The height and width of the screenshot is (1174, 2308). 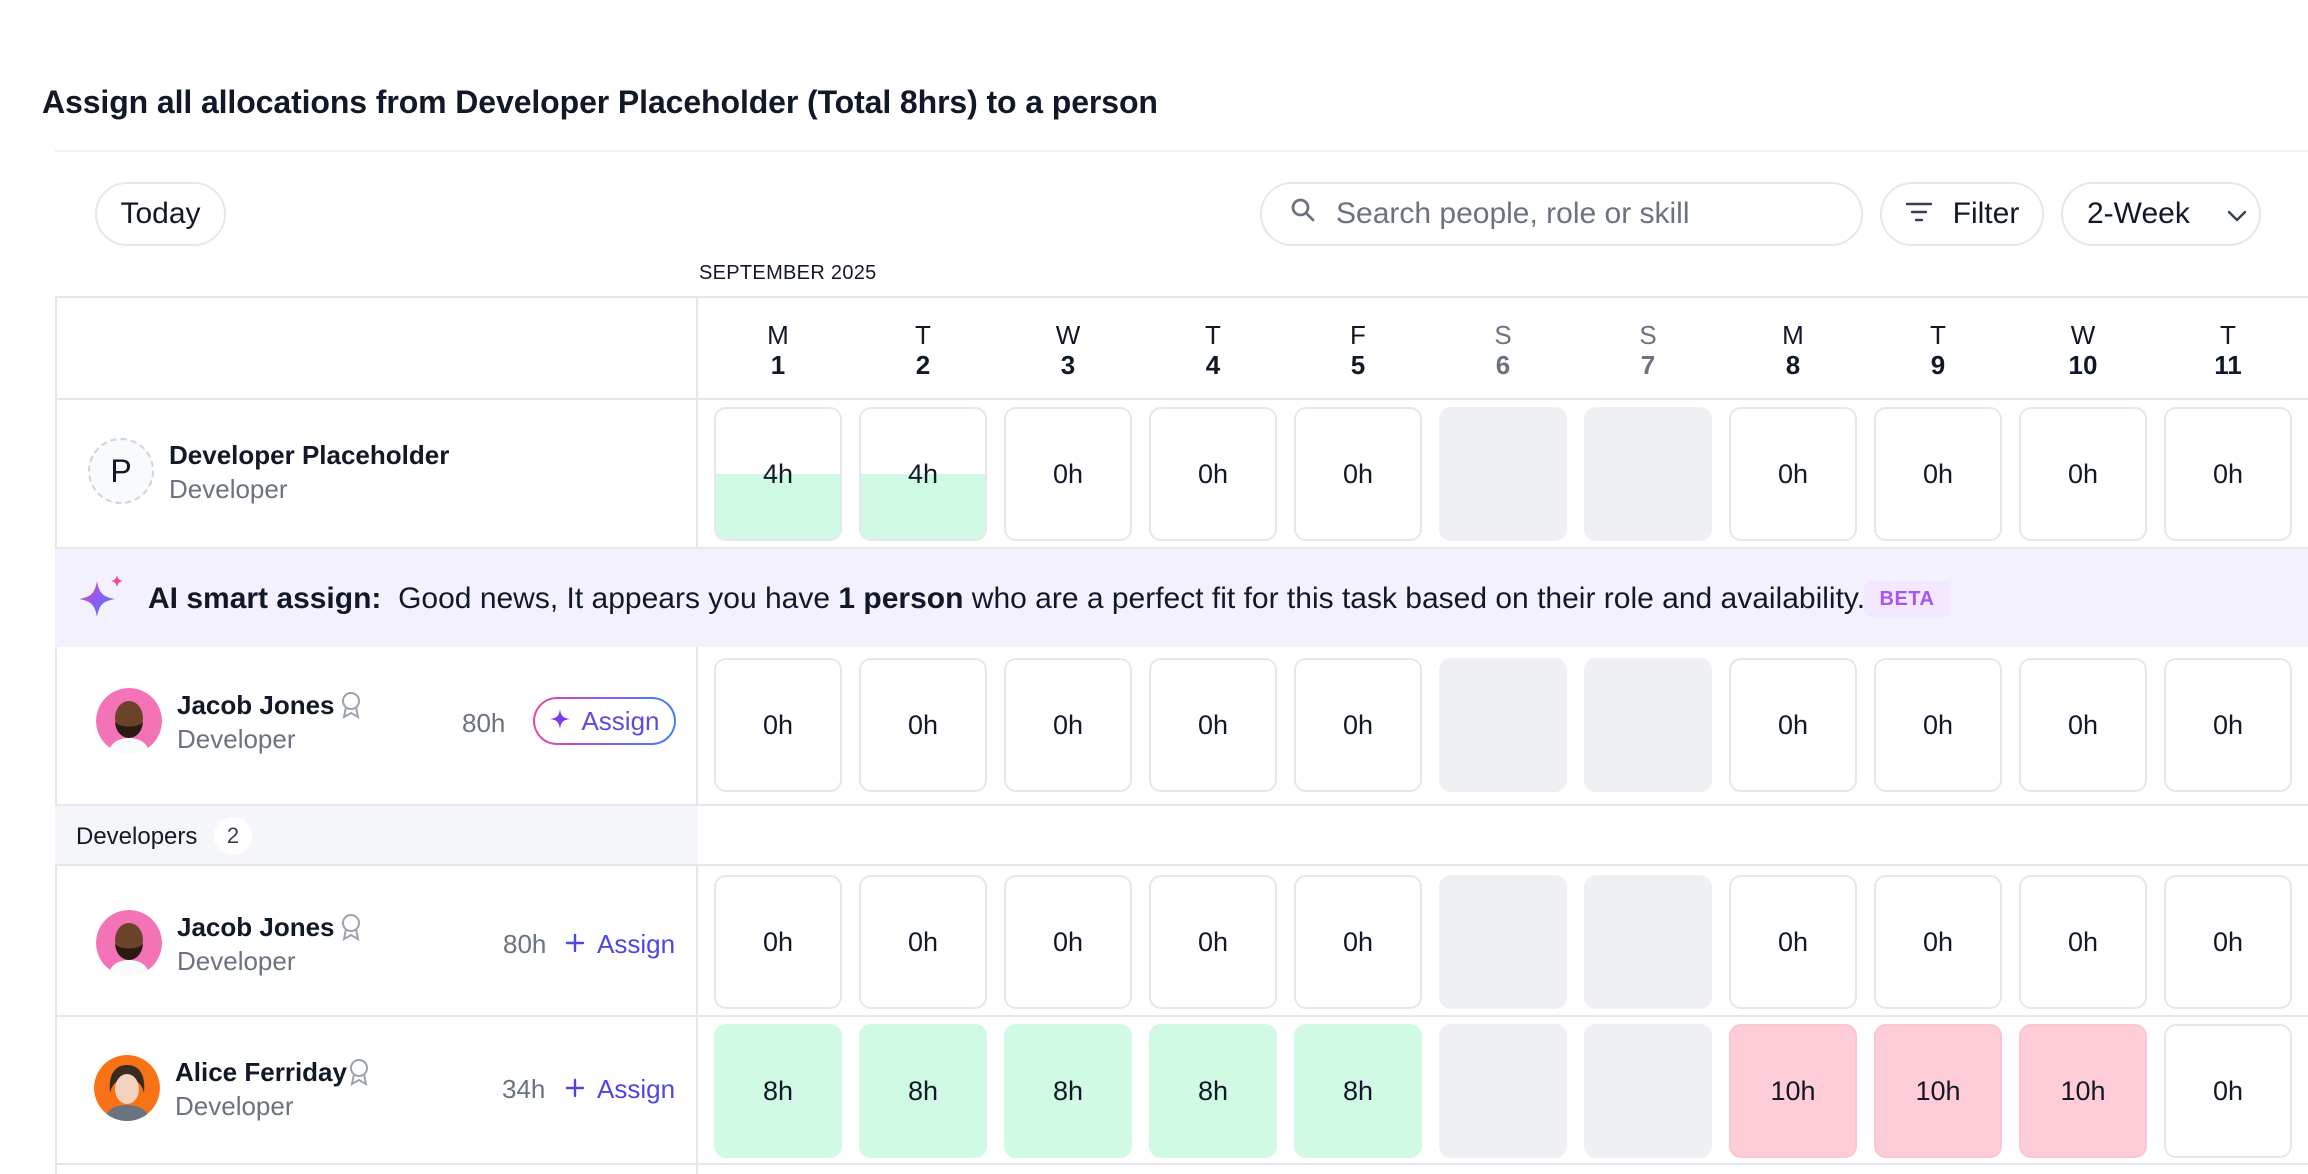 I want to click on header-bar, so click(x=1181, y=76).